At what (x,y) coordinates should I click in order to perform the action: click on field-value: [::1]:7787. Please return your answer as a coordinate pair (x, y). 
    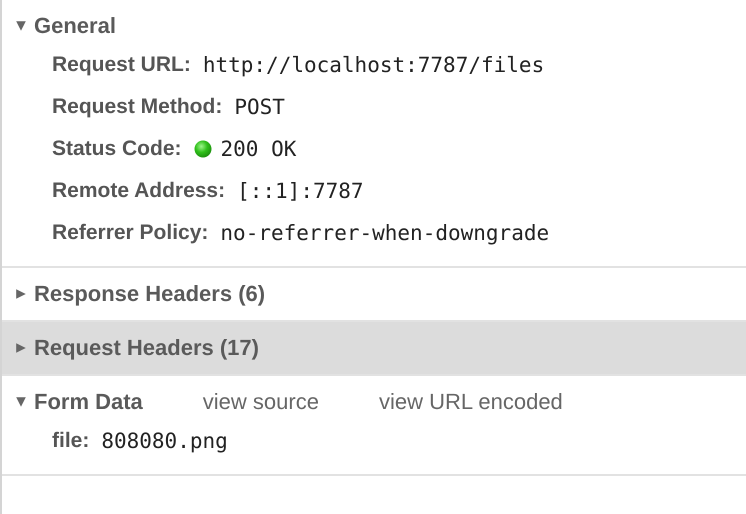
    Looking at the image, I should click on (300, 191).